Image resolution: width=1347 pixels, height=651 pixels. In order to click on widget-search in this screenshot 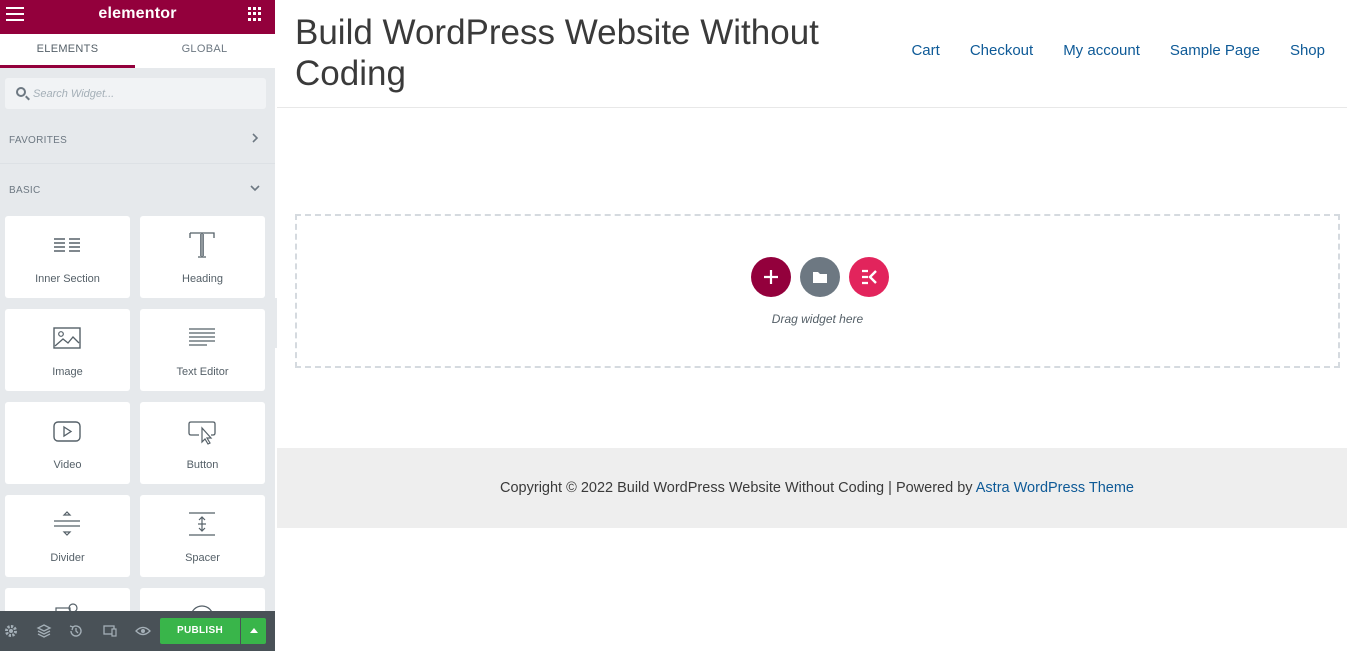, I will do `click(135, 93)`.